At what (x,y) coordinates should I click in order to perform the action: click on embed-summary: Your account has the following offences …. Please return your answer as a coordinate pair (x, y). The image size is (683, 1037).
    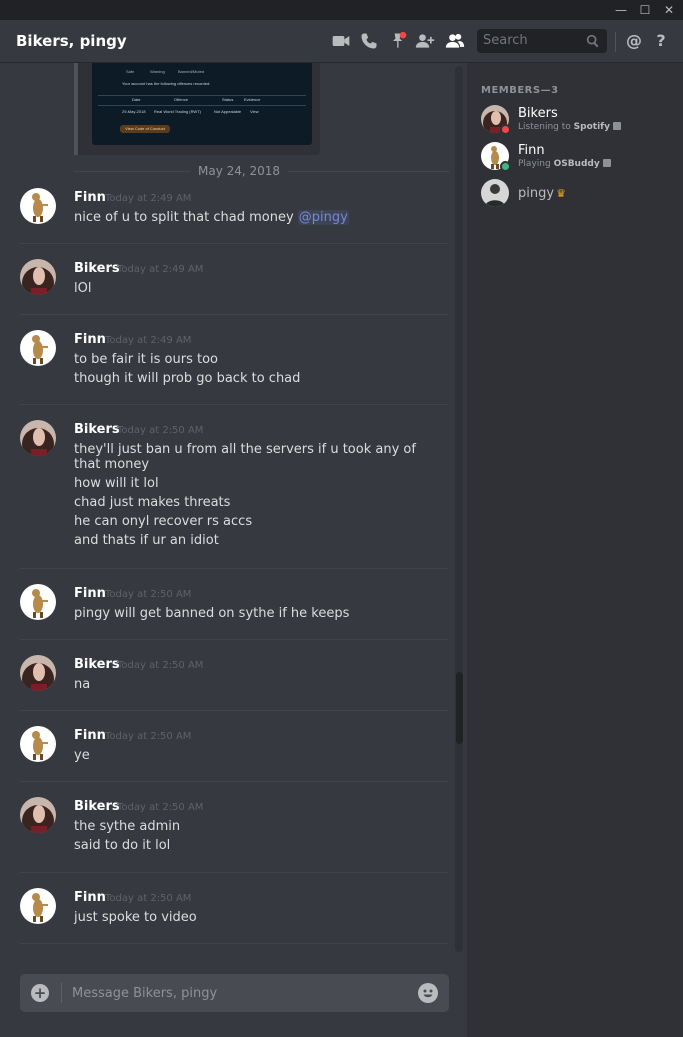
    Looking at the image, I should click on (166, 83).